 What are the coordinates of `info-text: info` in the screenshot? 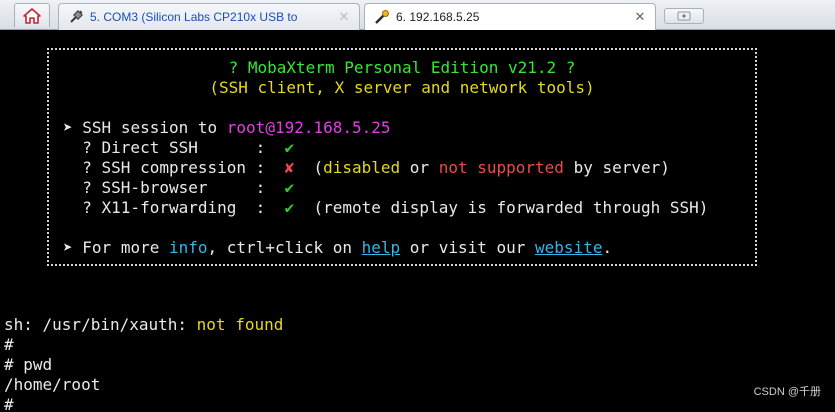 It's located at (188, 247).